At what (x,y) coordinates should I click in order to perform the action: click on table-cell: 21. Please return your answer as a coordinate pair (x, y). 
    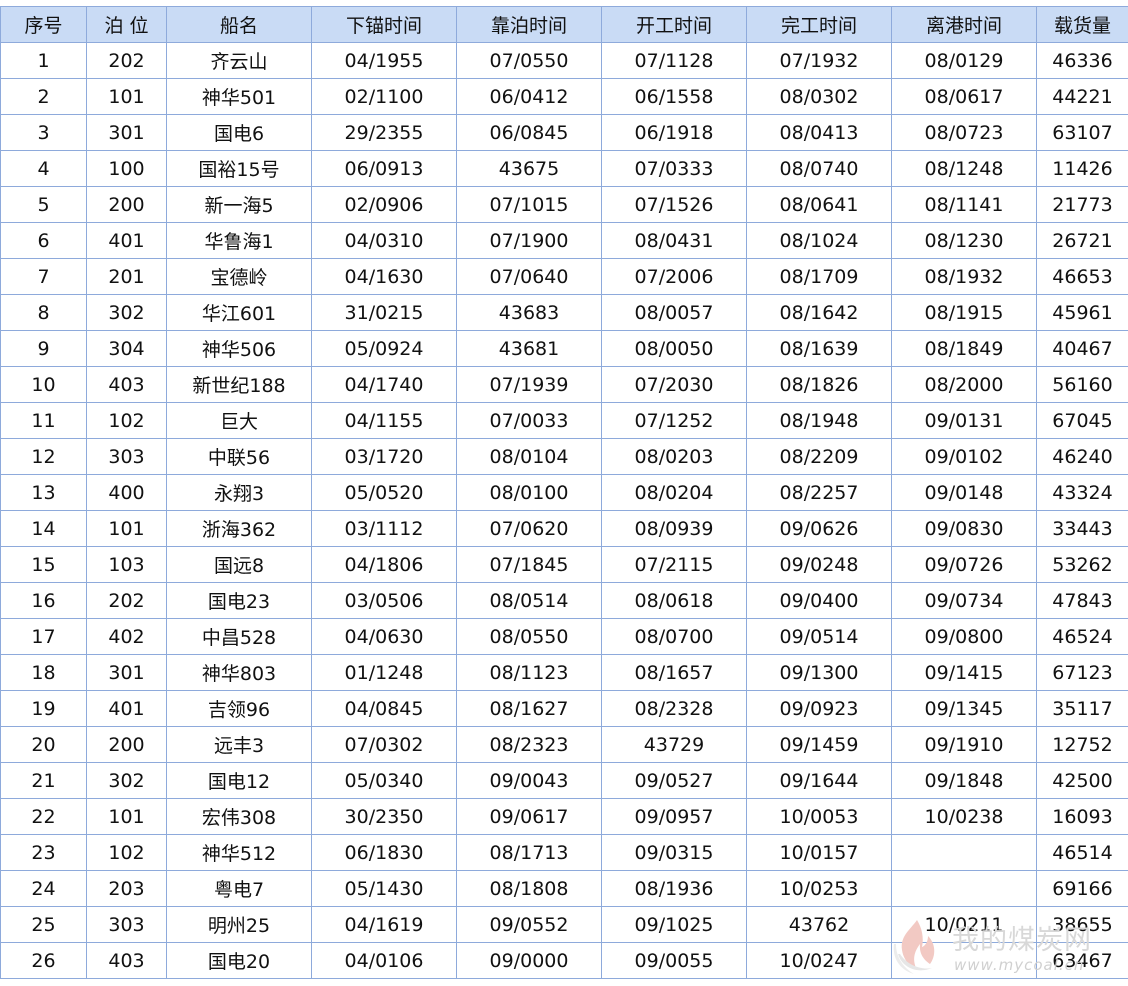
    Looking at the image, I should click on (43, 780).